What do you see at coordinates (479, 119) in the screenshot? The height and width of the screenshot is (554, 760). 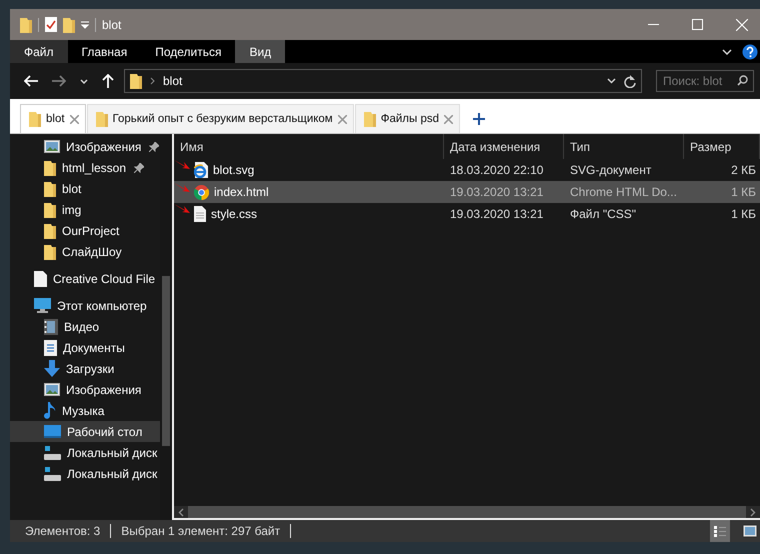 I see `plus-icon` at bounding box center [479, 119].